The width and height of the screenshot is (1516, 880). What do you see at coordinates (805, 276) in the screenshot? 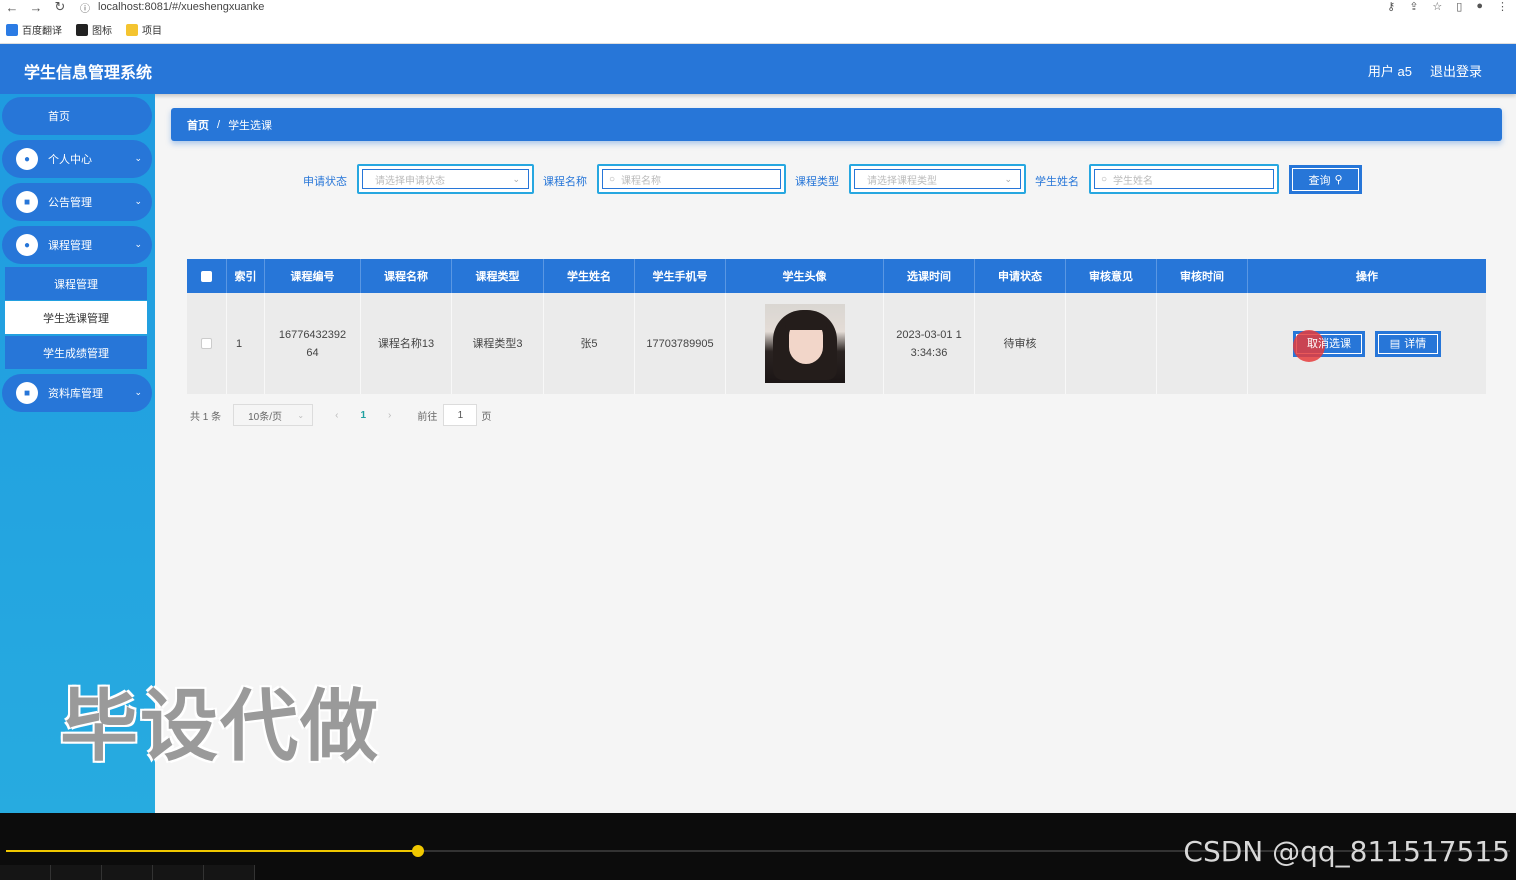
I see `column-header: 学生头像` at bounding box center [805, 276].